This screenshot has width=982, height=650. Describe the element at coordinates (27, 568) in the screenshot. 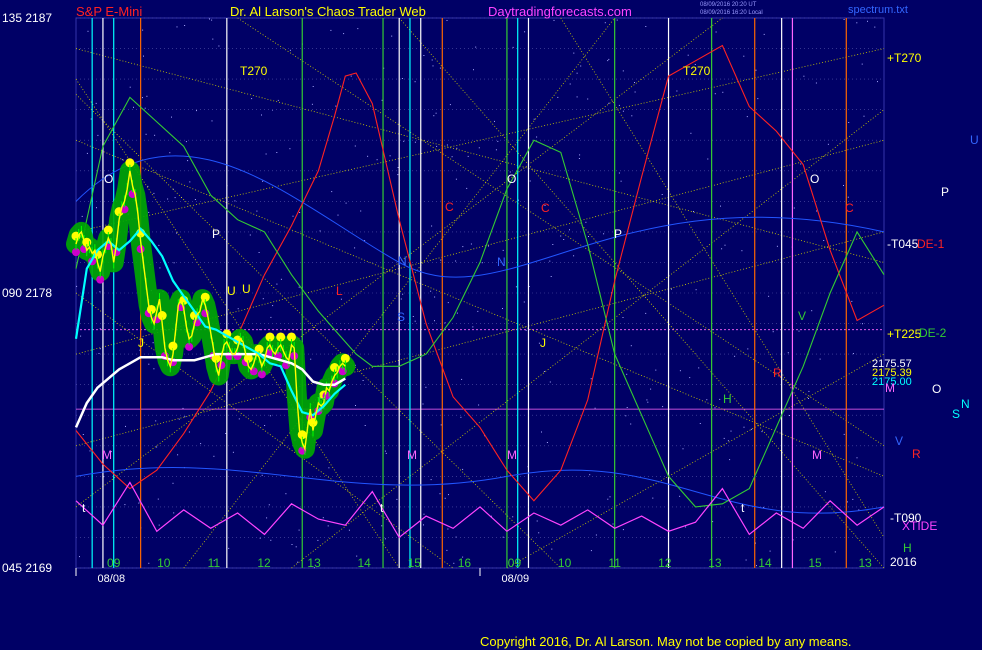

I see `y-axis-label: 045 2169` at that location.